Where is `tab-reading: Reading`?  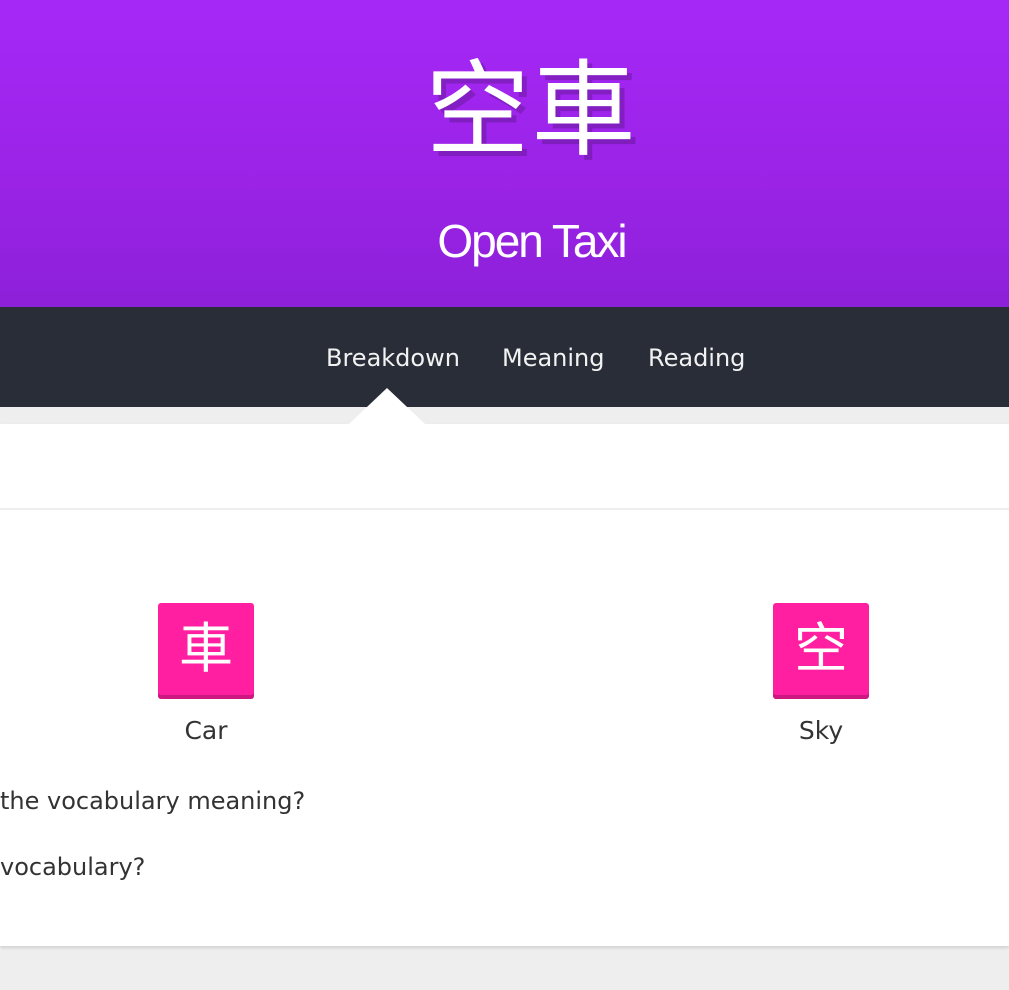 tab-reading: Reading is located at coordinates (696, 357).